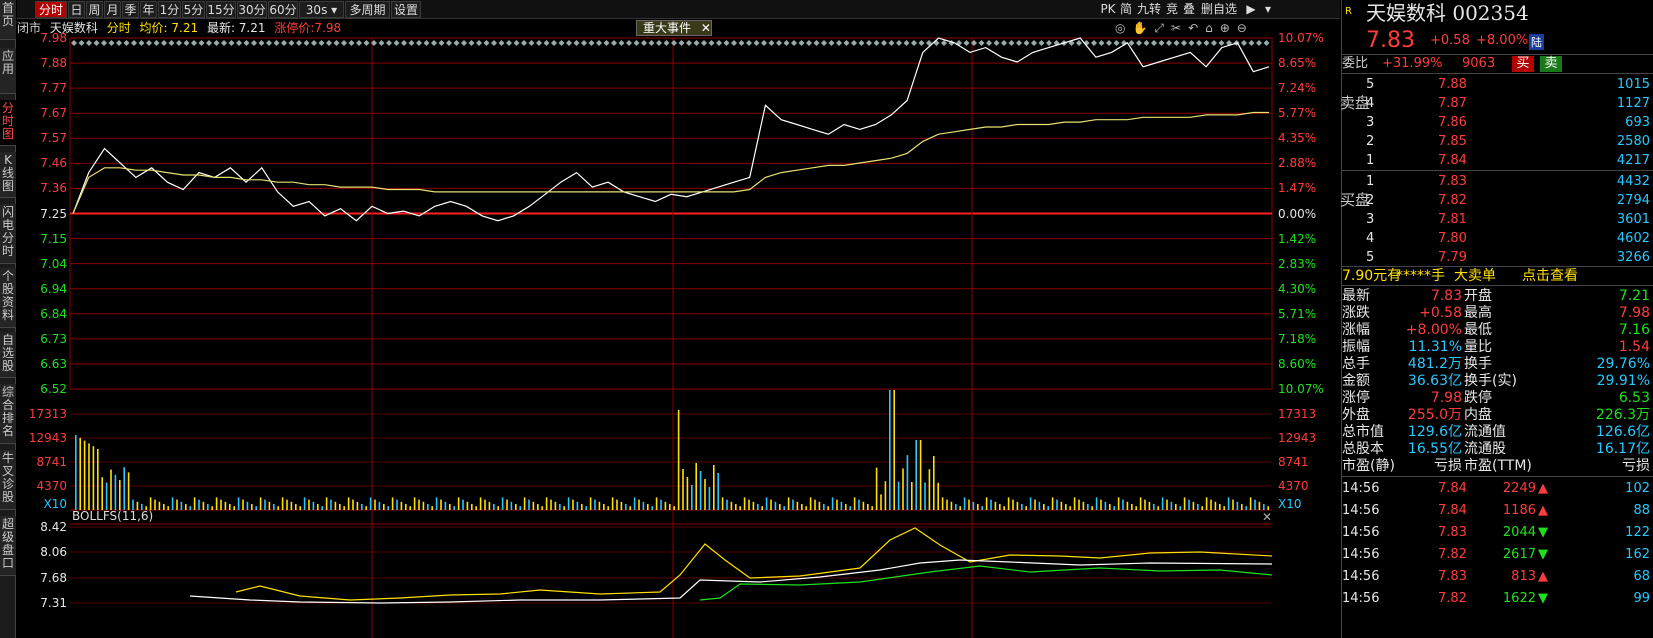  Describe the element at coordinates (1497, 123) in the screenshot. I see `ask-level-row: 3 7.86 693` at that location.